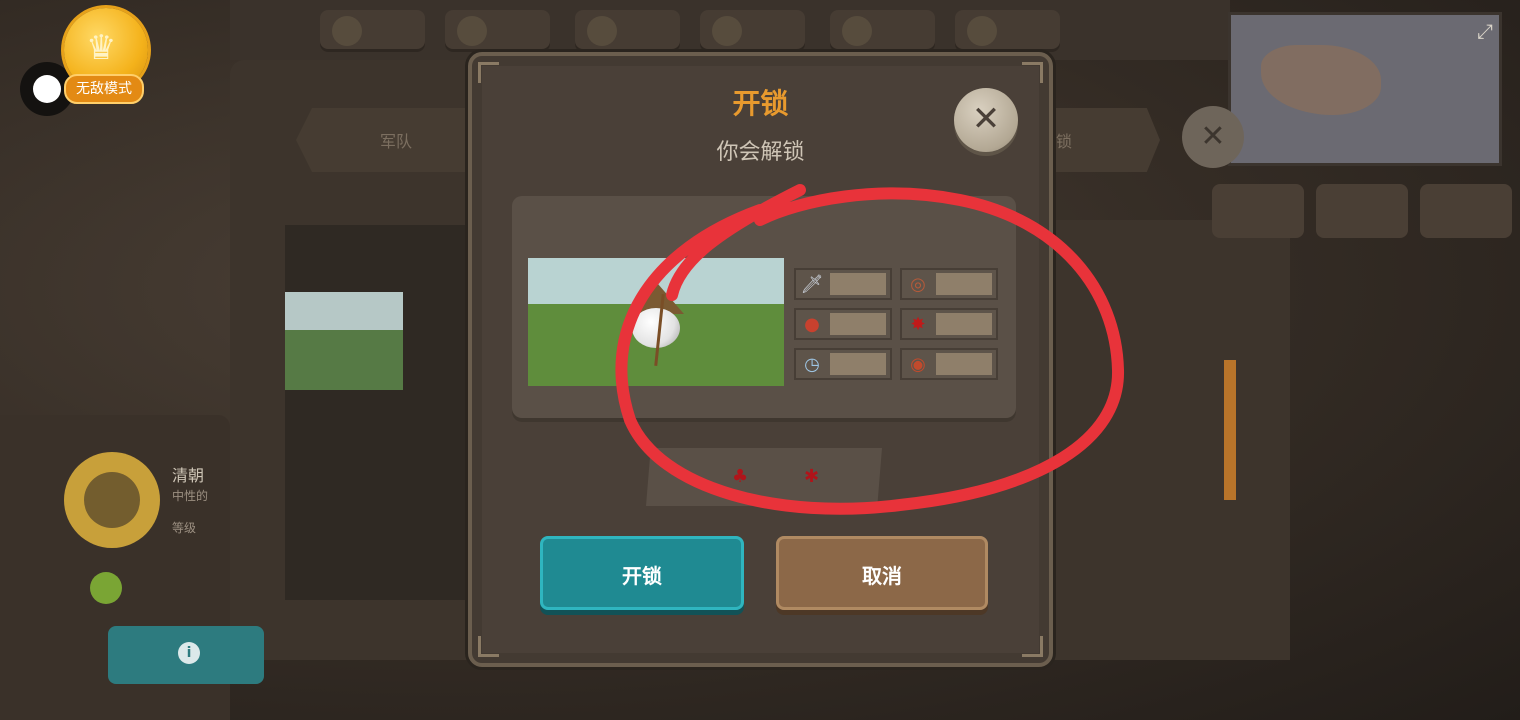  Describe the element at coordinates (812, 324) in the screenshot. I see `potion-icon: ●` at that location.